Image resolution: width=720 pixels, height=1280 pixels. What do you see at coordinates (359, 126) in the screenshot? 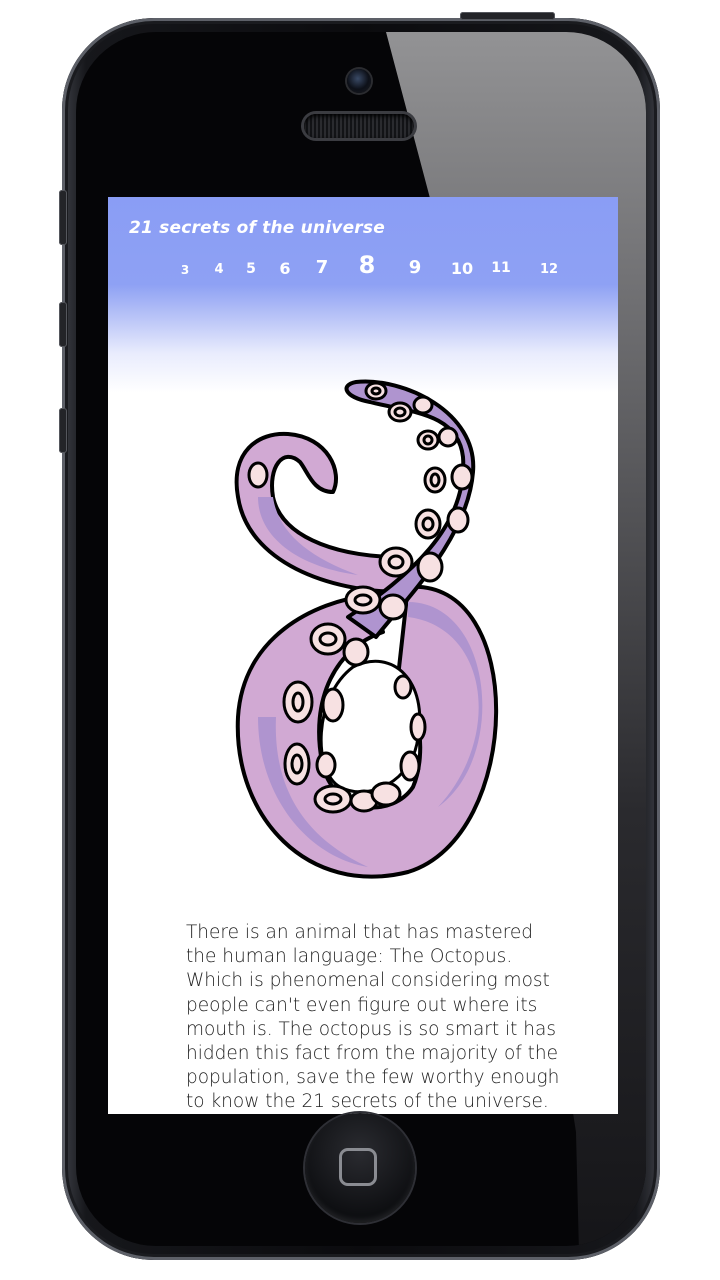
I see `speaker-grille-icon` at bounding box center [359, 126].